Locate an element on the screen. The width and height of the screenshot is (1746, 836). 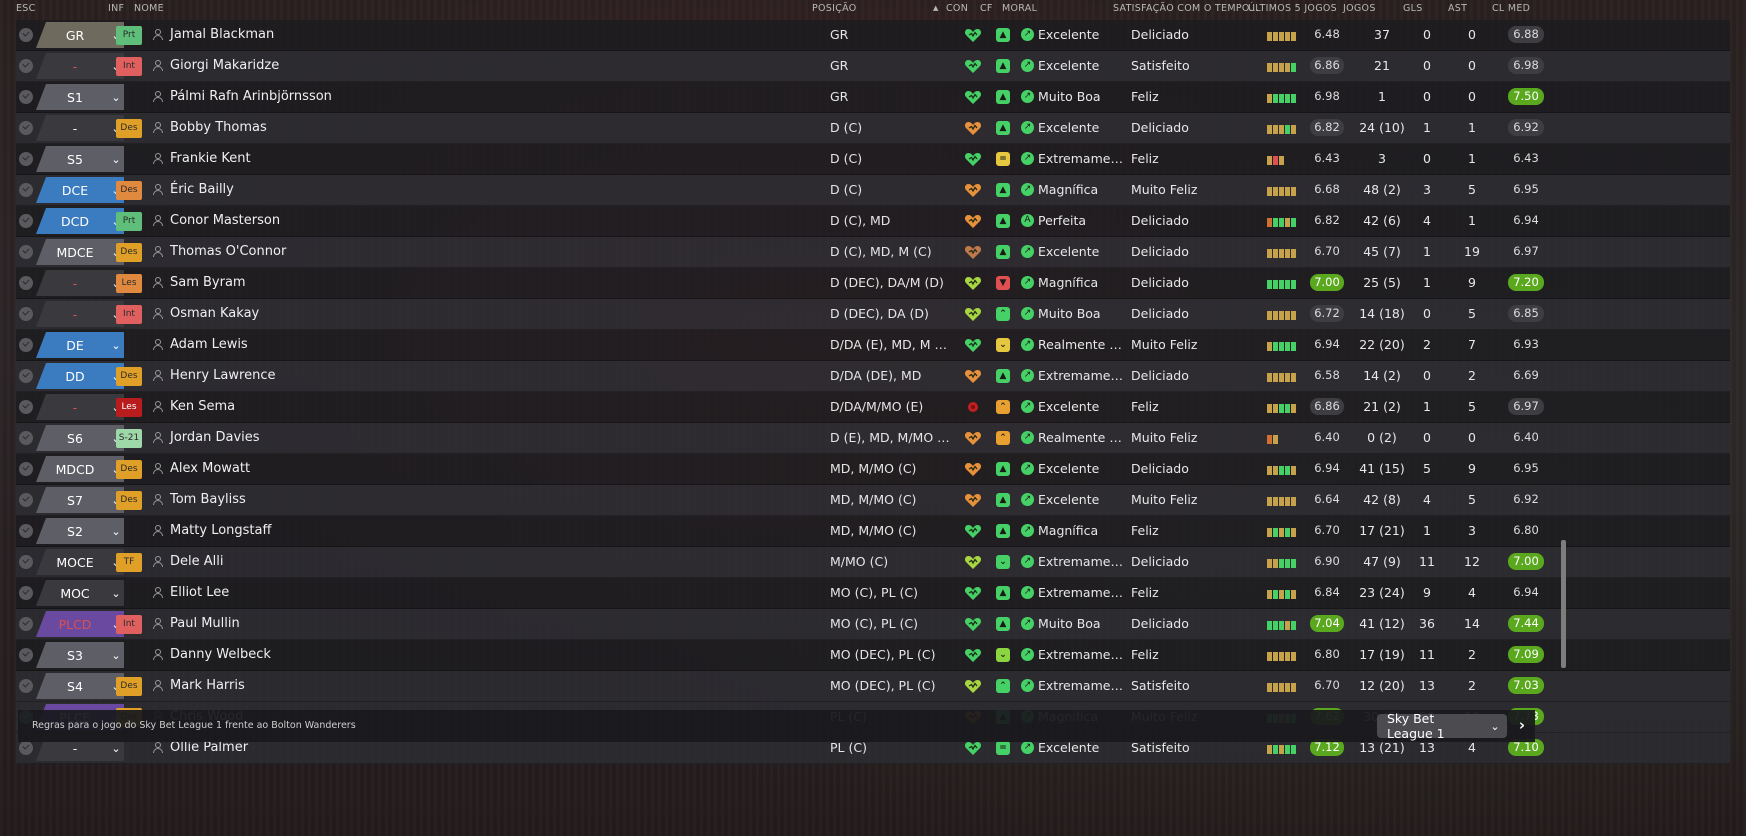
col-header-gls: GLS is located at coordinates (1413, 8).